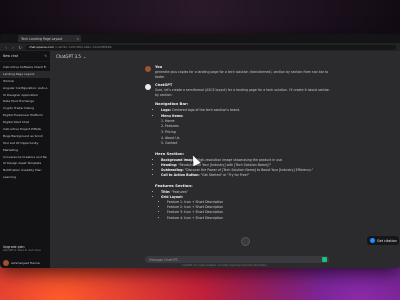 This screenshot has height=300, width=400. Describe the element at coordinates (84, 56) in the screenshot. I see `chevron-down-icon: ⌄` at that location.